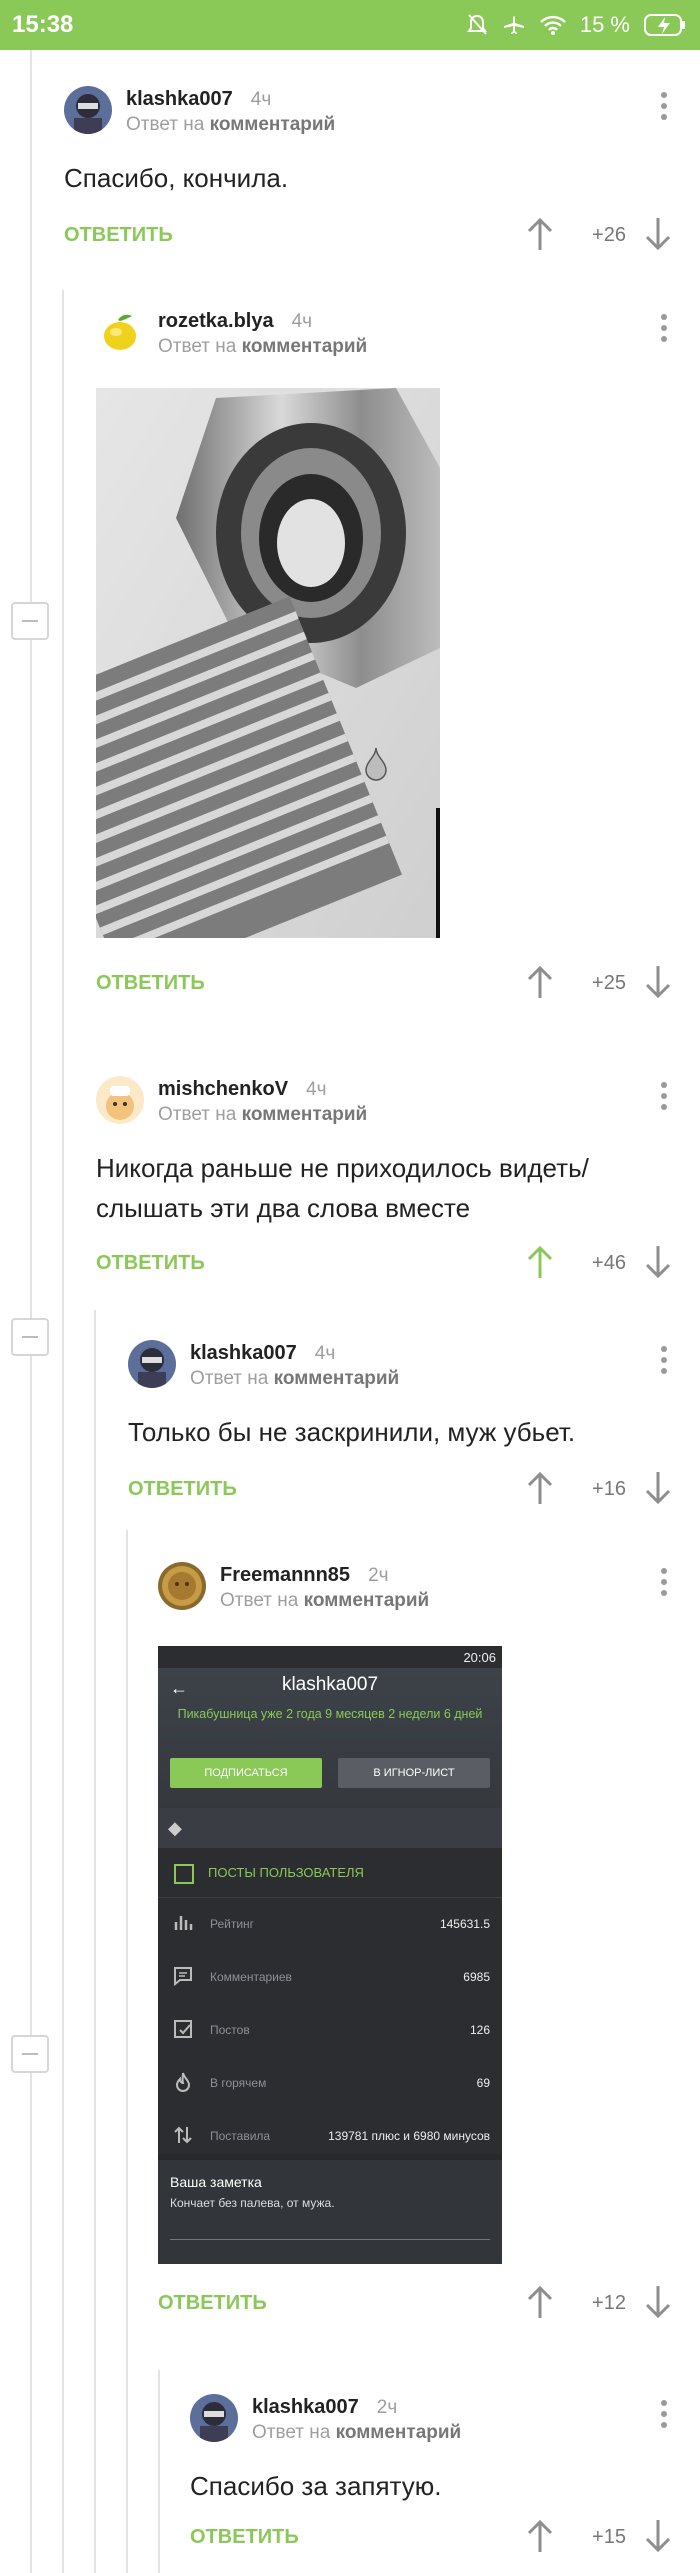 The image size is (700, 2573). Describe the element at coordinates (183, 2135) in the screenshot. I see `sort-arrows-icon` at that location.